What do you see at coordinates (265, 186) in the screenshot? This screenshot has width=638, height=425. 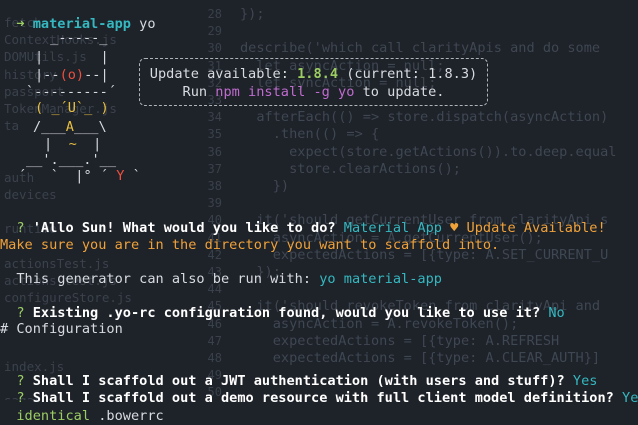 I see `background-code-line: })` at bounding box center [265, 186].